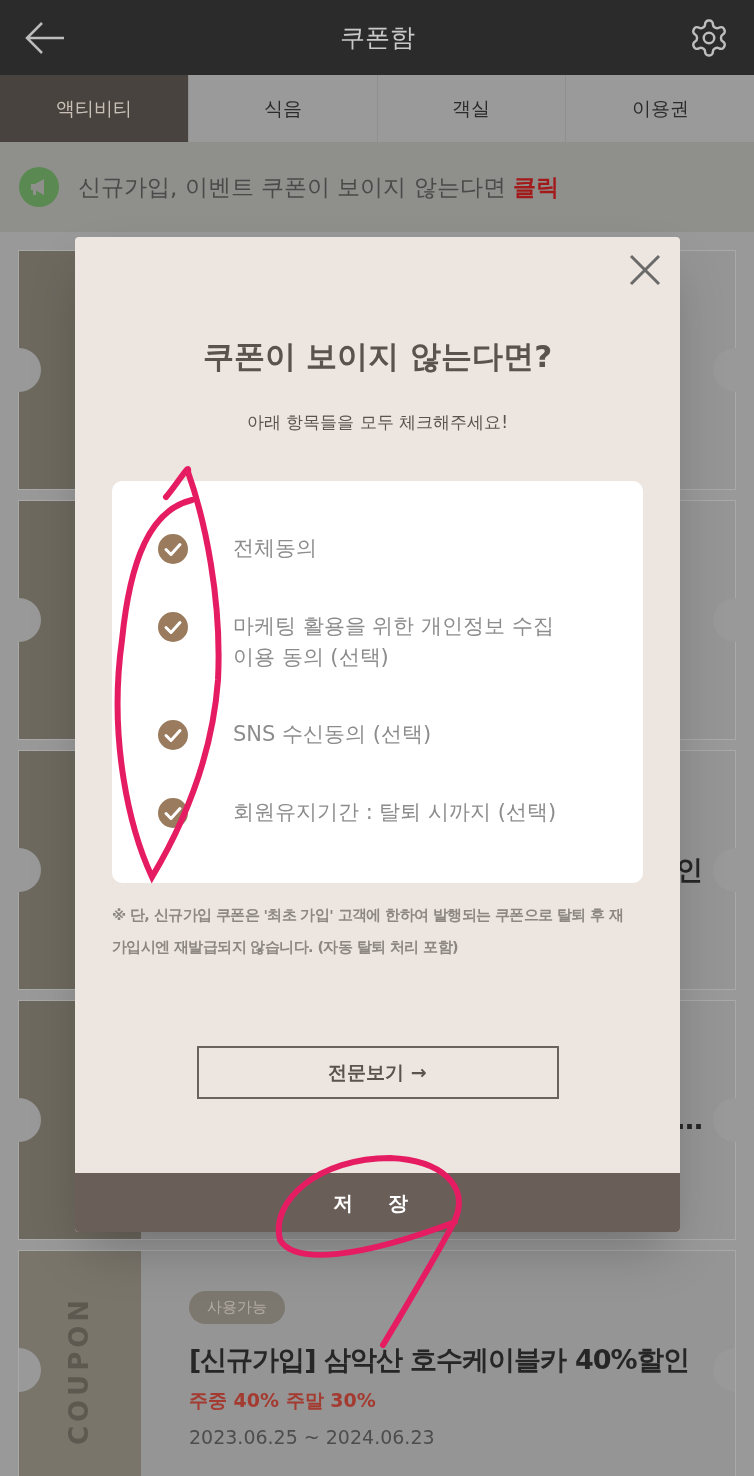  I want to click on discount-text: 주중 40% 주말 30%, so click(282, 1400).